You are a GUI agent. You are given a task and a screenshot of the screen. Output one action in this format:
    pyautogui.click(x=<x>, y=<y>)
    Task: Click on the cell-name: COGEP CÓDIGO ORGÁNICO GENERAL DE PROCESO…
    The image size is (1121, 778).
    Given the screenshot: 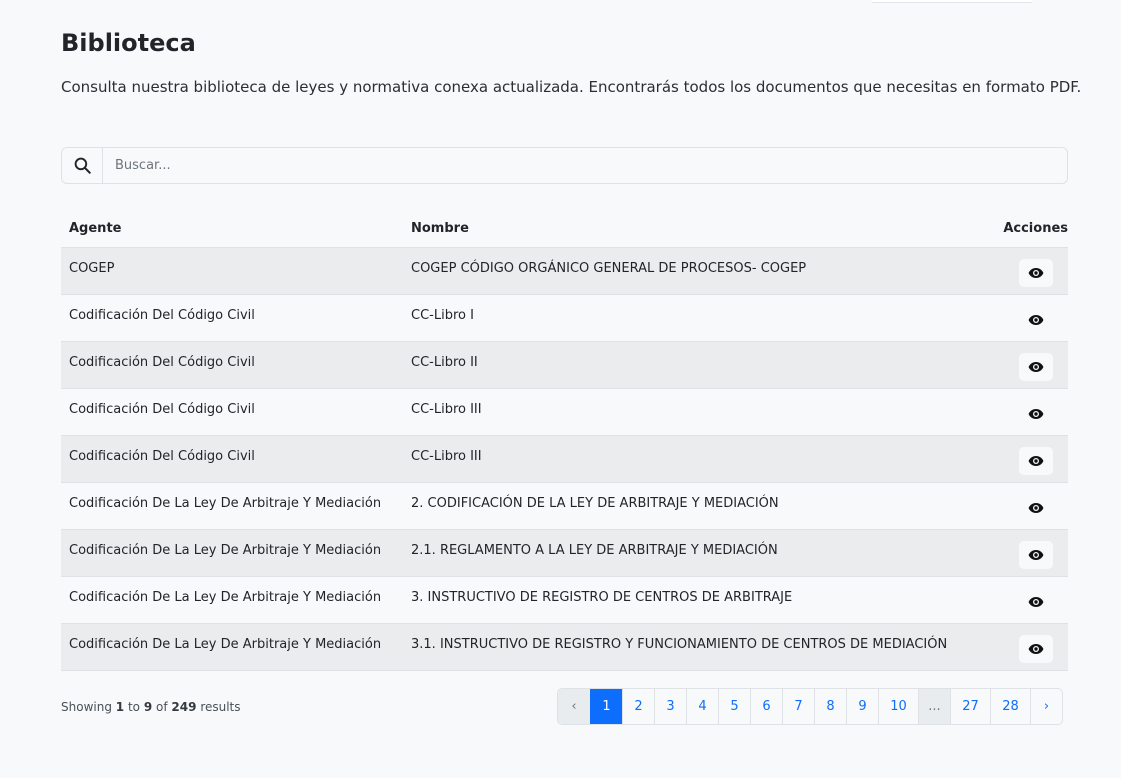 What is the action you would take?
    pyautogui.click(x=703, y=271)
    